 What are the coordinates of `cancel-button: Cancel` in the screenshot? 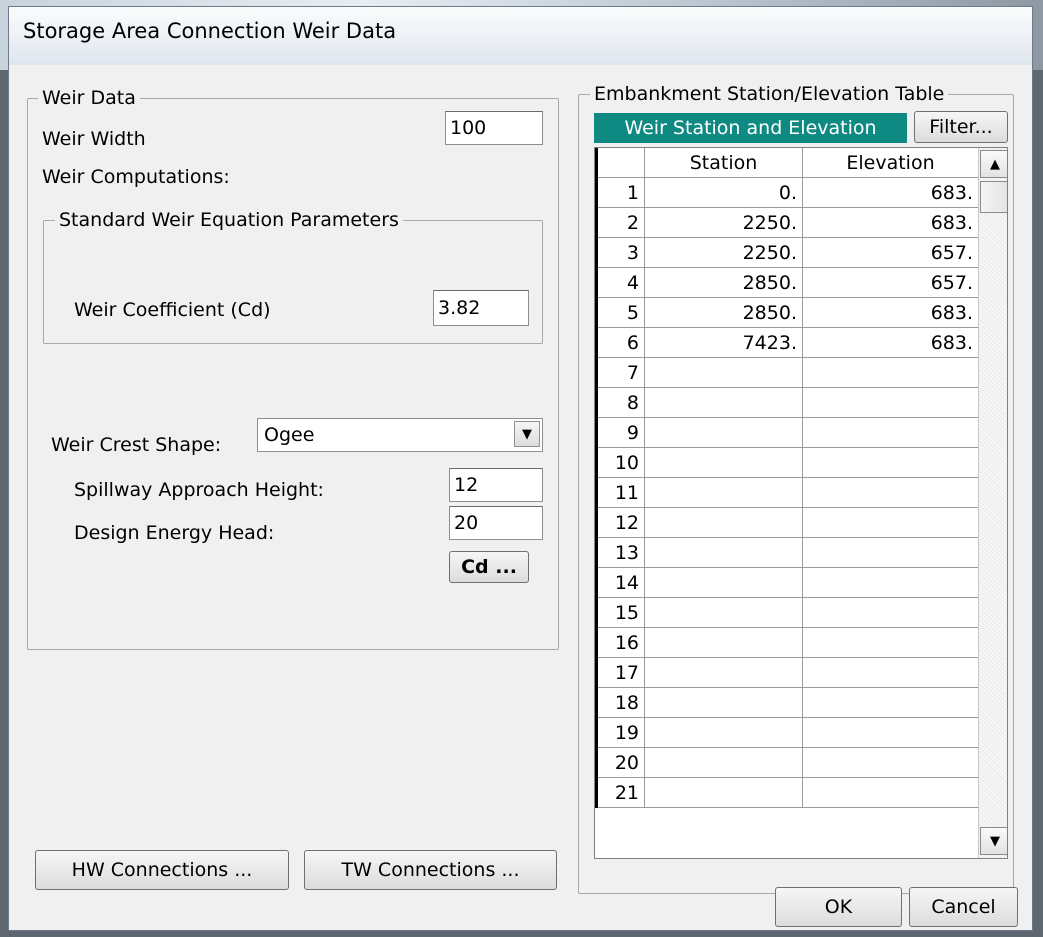 It's located at (963, 907).